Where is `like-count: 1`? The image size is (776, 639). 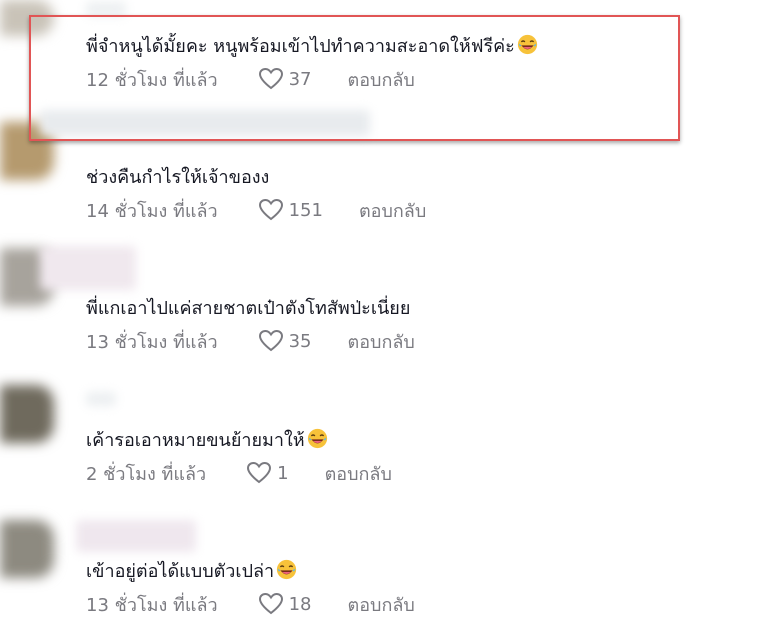
like-count: 1 is located at coordinates (283, 473).